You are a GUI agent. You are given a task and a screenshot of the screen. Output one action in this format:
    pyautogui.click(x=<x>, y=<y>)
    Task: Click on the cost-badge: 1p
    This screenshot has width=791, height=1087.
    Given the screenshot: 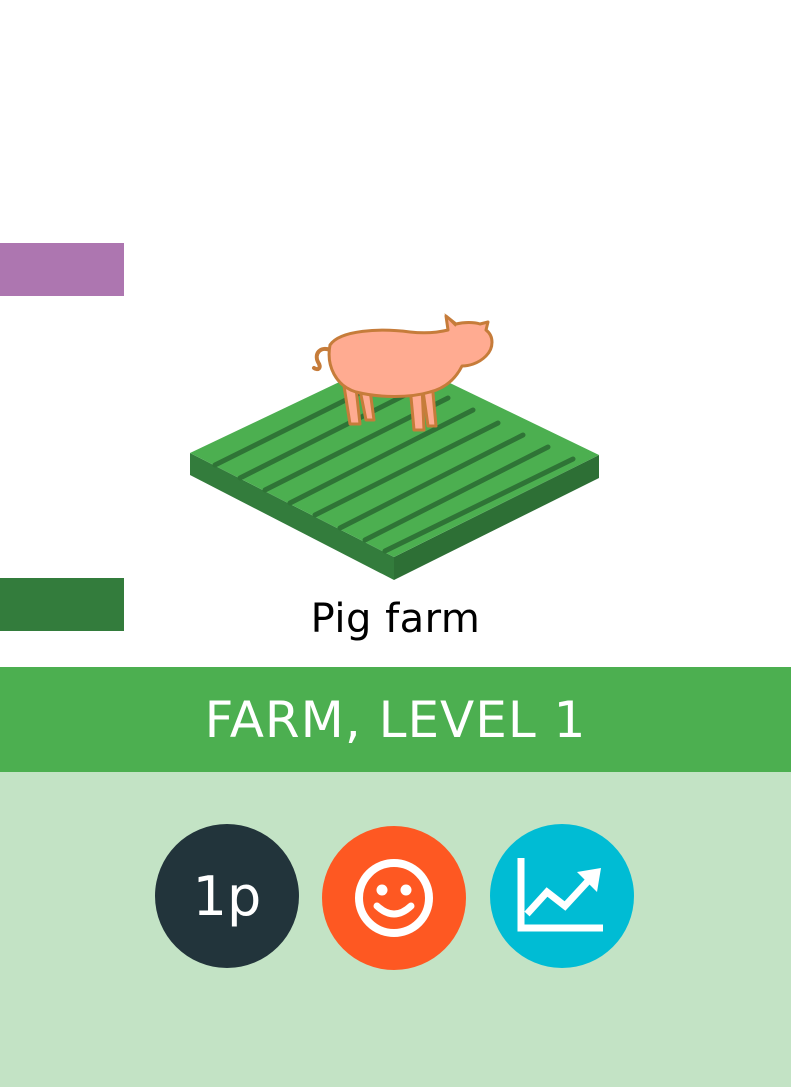 What is the action you would take?
    pyautogui.click(x=227, y=896)
    